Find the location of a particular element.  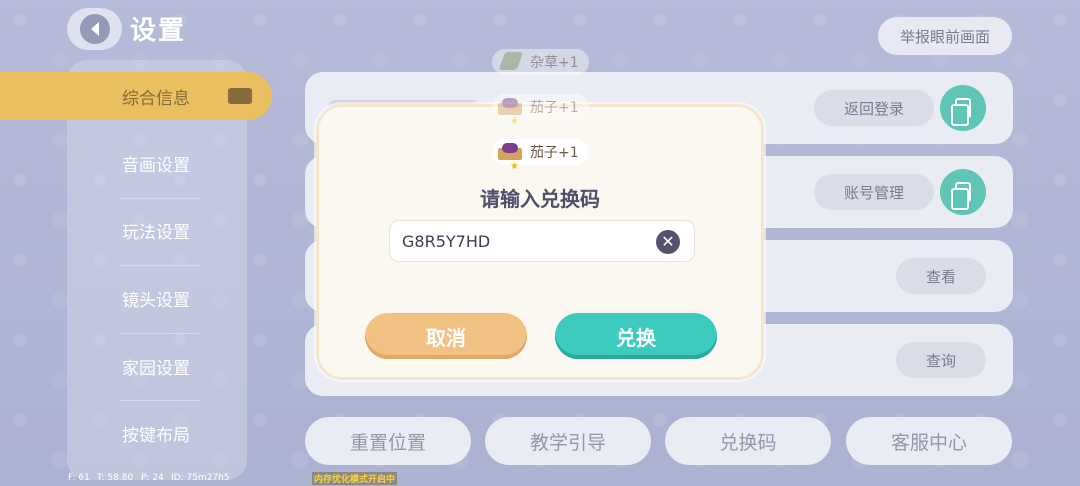

debug-fps: F: 61 is located at coordinates (79, 478).